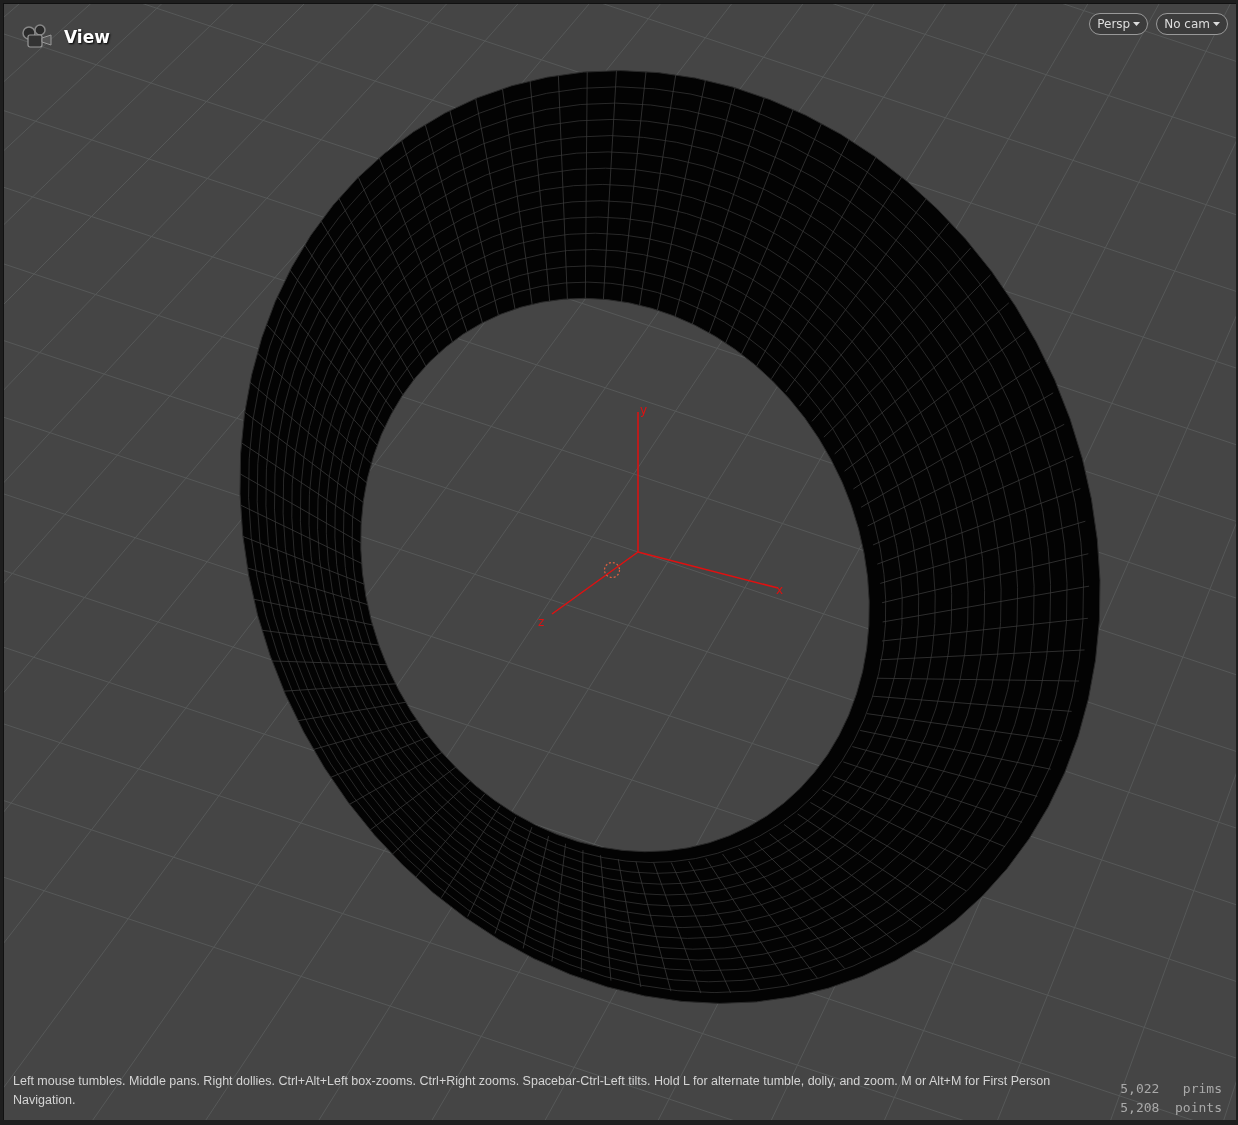 The height and width of the screenshot is (1125, 1238). What do you see at coordinates (780, 590) in the screenshot?
I see `axis-label: x` at bounding box center [780, 590].